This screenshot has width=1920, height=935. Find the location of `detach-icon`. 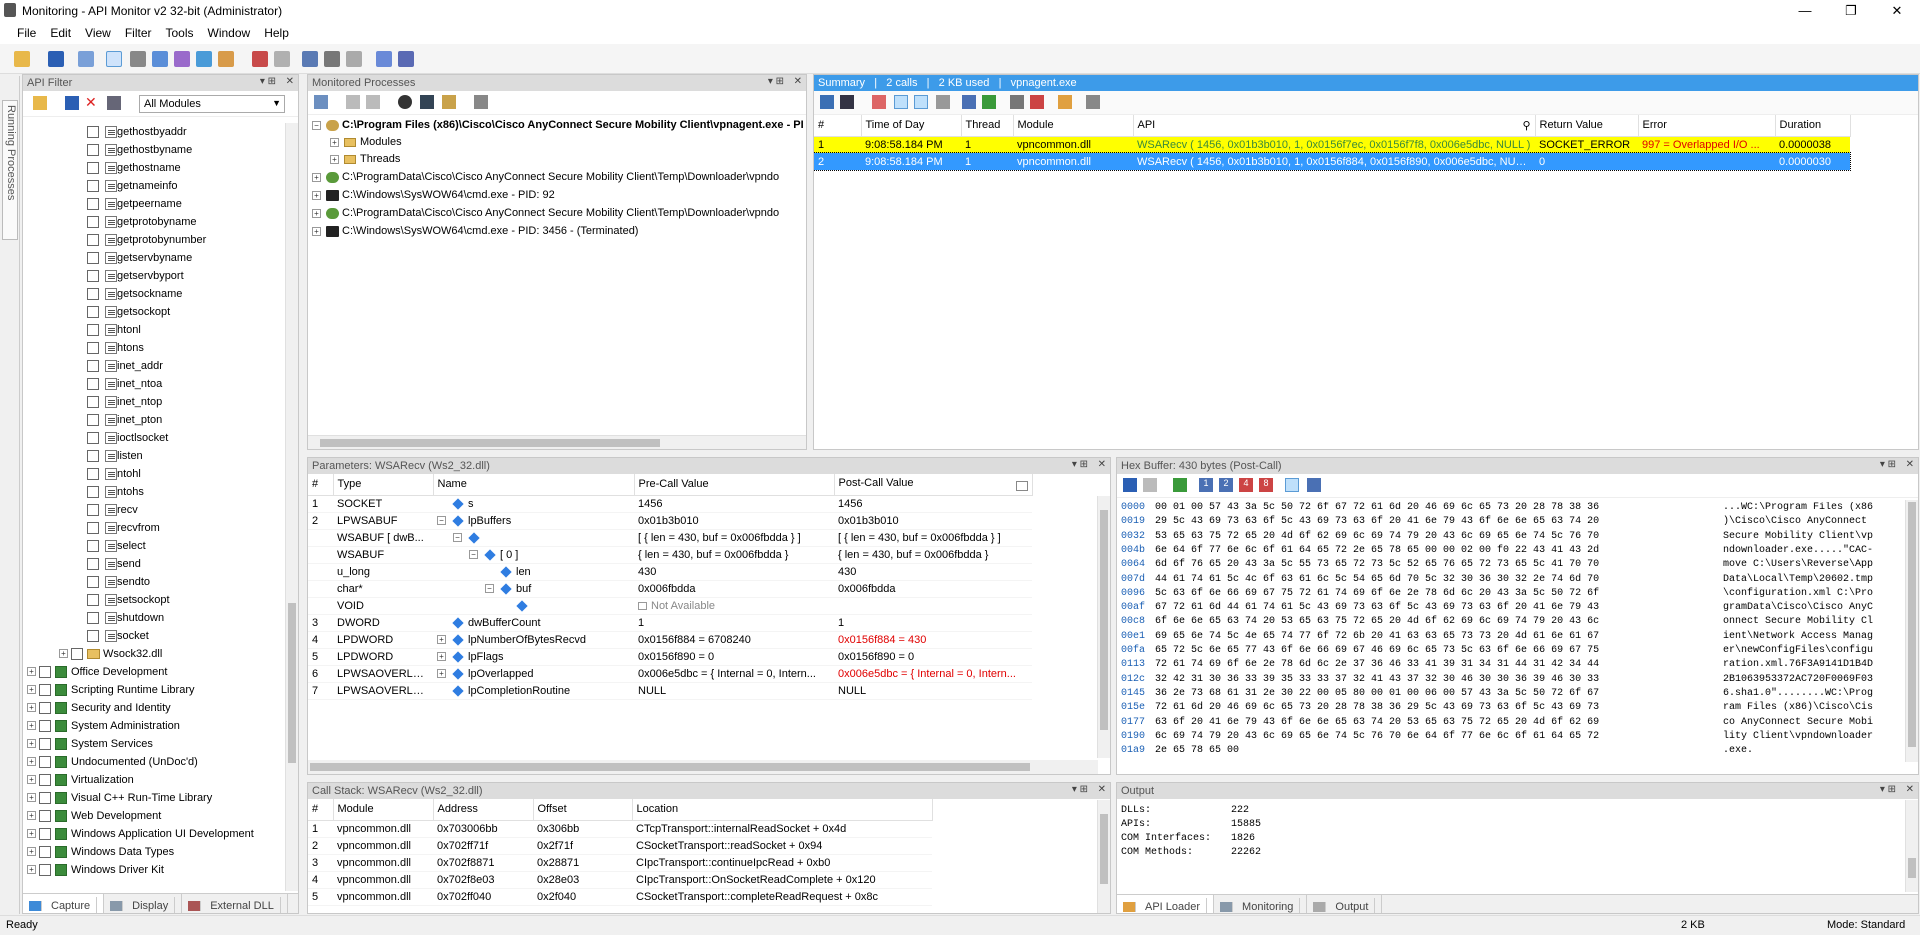

detach-icon is located at coordinates (373, 102).